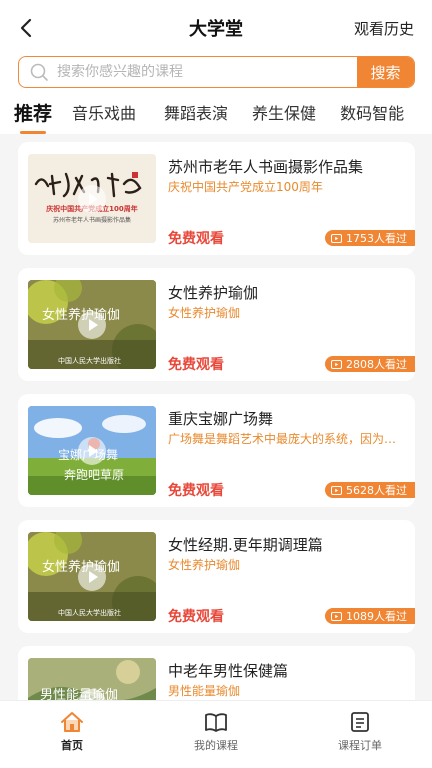  I want to click on chevron-left-icon, so click(26, 28).